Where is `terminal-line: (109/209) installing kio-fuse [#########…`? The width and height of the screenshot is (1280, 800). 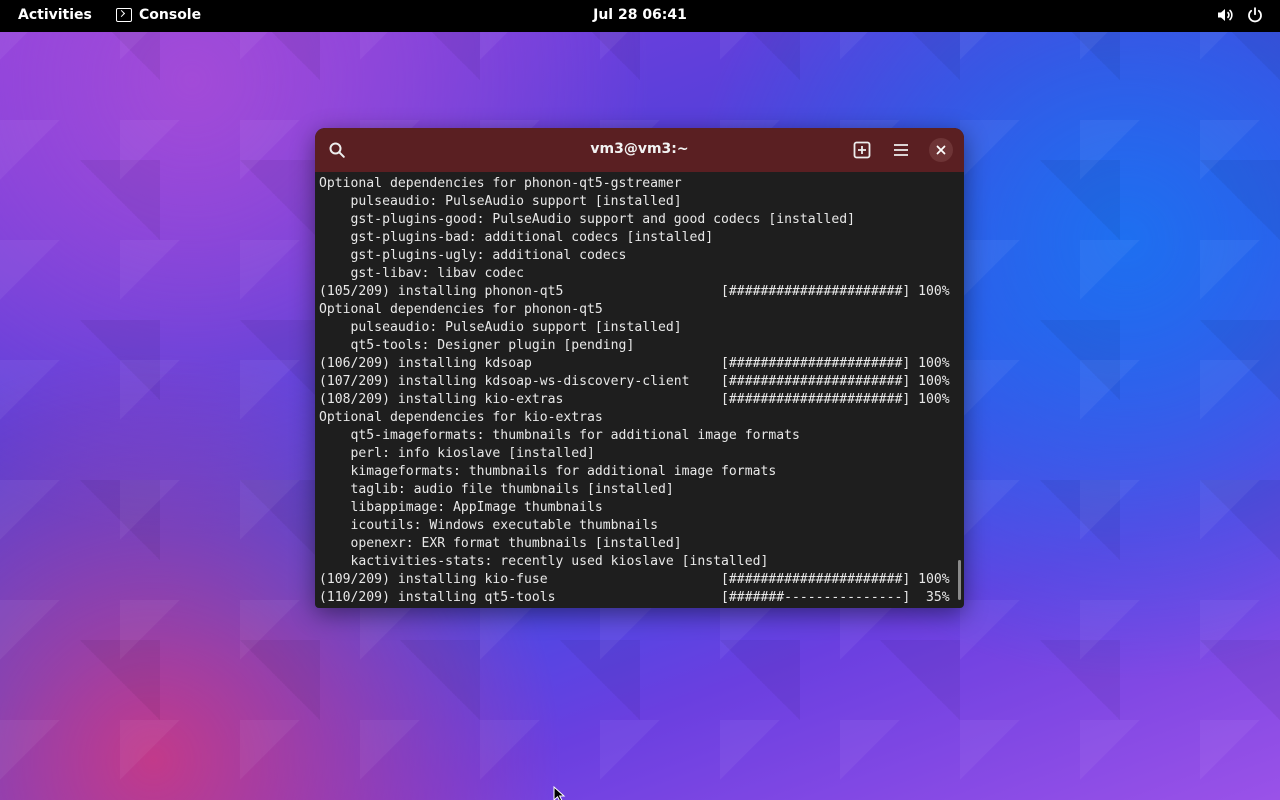 terminal-line: (109/209) installing kio-fuse [#########… is located at coordinates (634, 579).